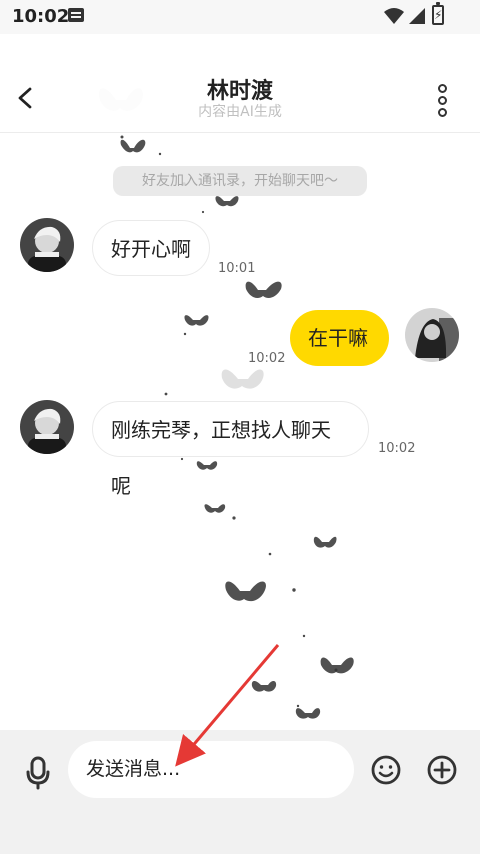 This screenshot has width=480, height=854. I want to click on incoming-message: 刚练完琴，正想找人聊天呢, so click(230, 449).